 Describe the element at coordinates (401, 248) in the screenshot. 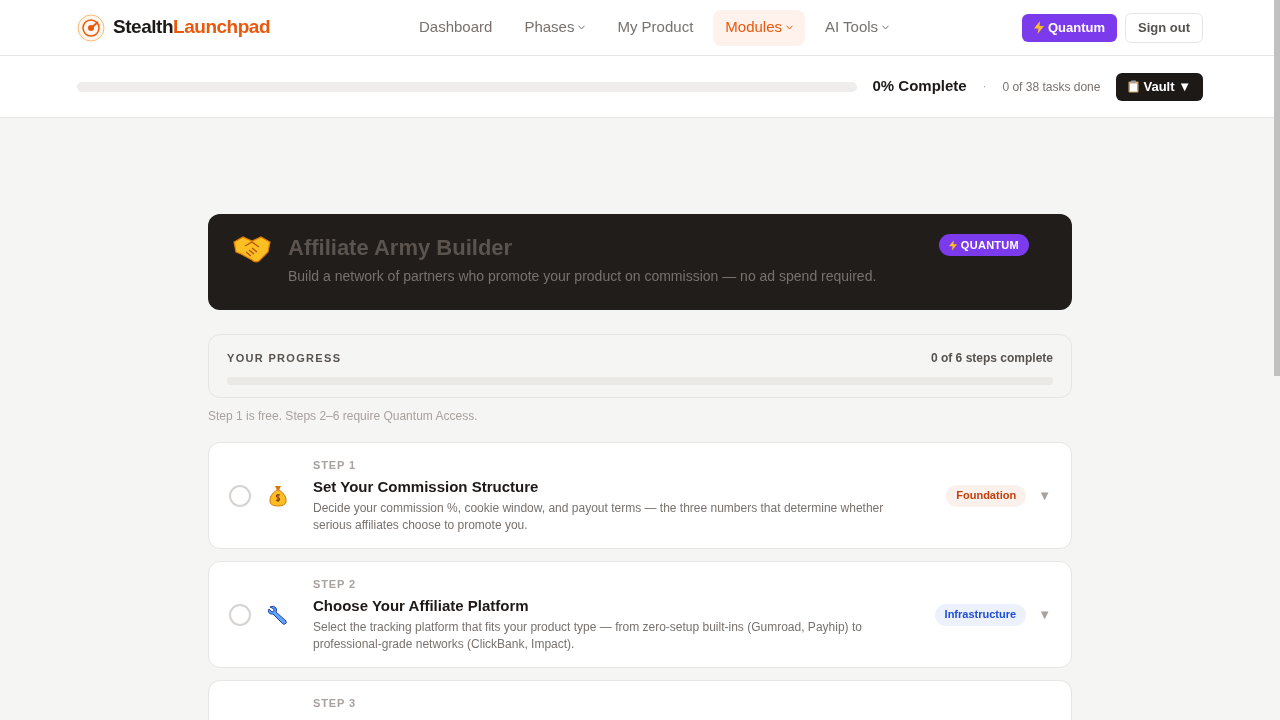

I see `module-title: Affiliate Army Builder` at that location.